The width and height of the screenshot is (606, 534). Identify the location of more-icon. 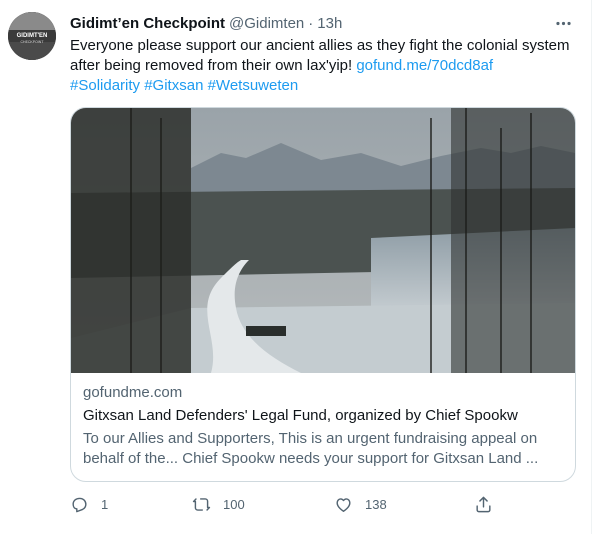
(563, 23).